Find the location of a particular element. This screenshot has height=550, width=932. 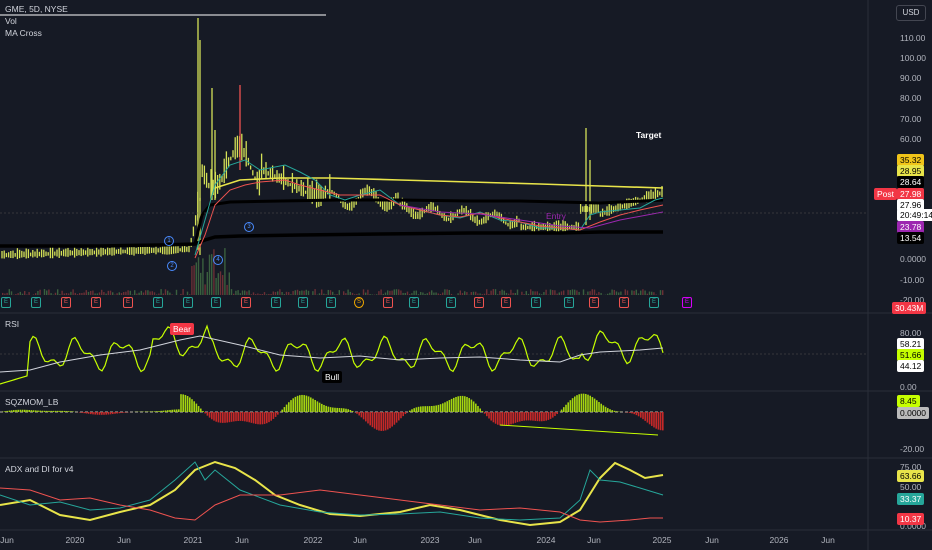

earnings-marker-upcoming: E is located at coordinates (687, 302).